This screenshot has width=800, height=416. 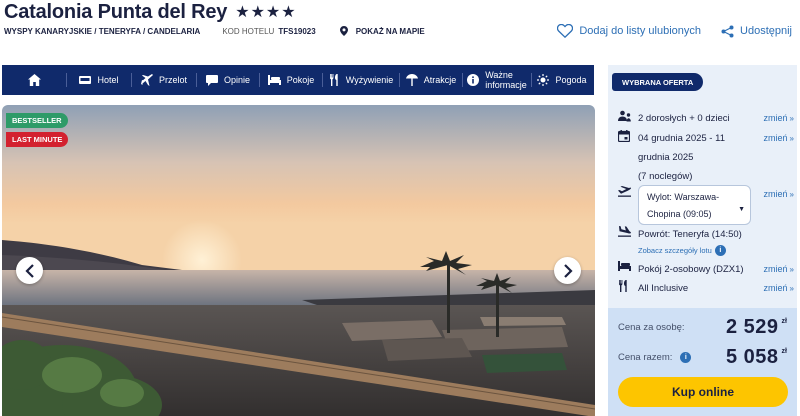 What do you see at coordinates (645, 357) in the screenshot?
I see `price-total-label: Cena razem:` at bounding box center [645, 357].